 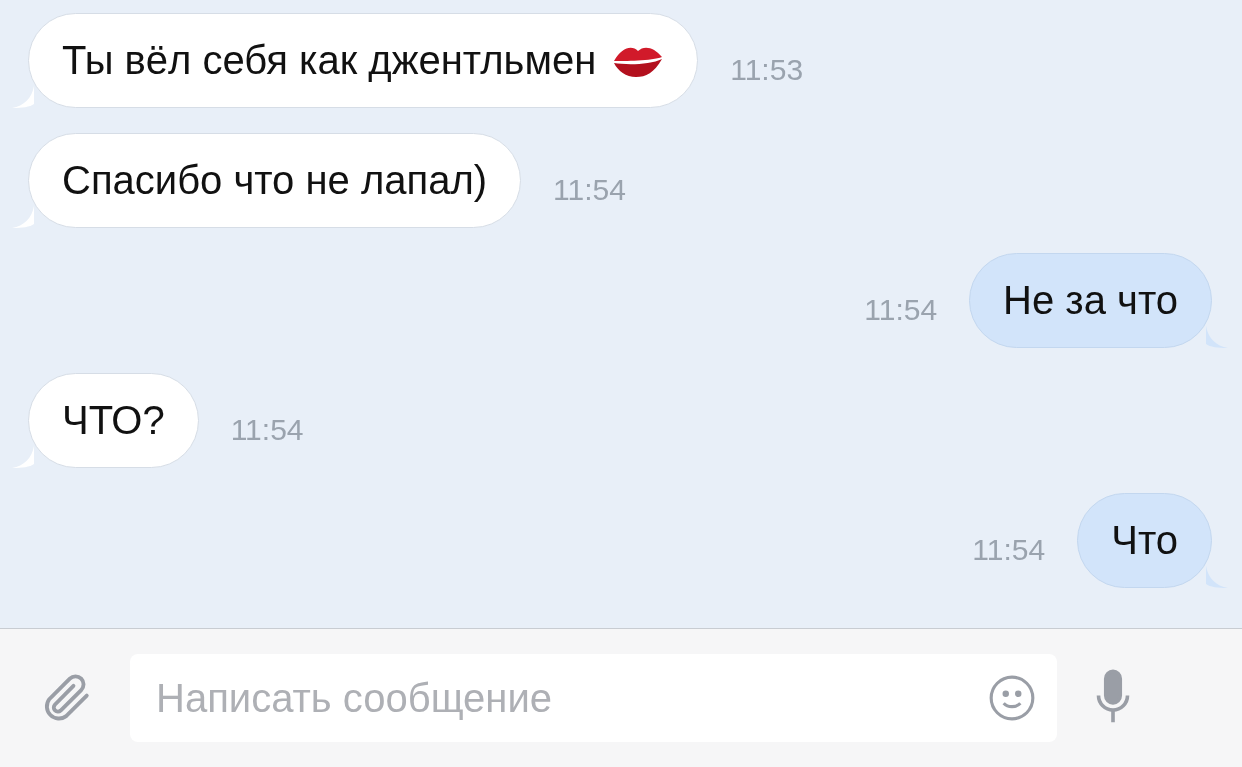 I want to click on message-field: Написать сообщение, so click(x=593, y=698).